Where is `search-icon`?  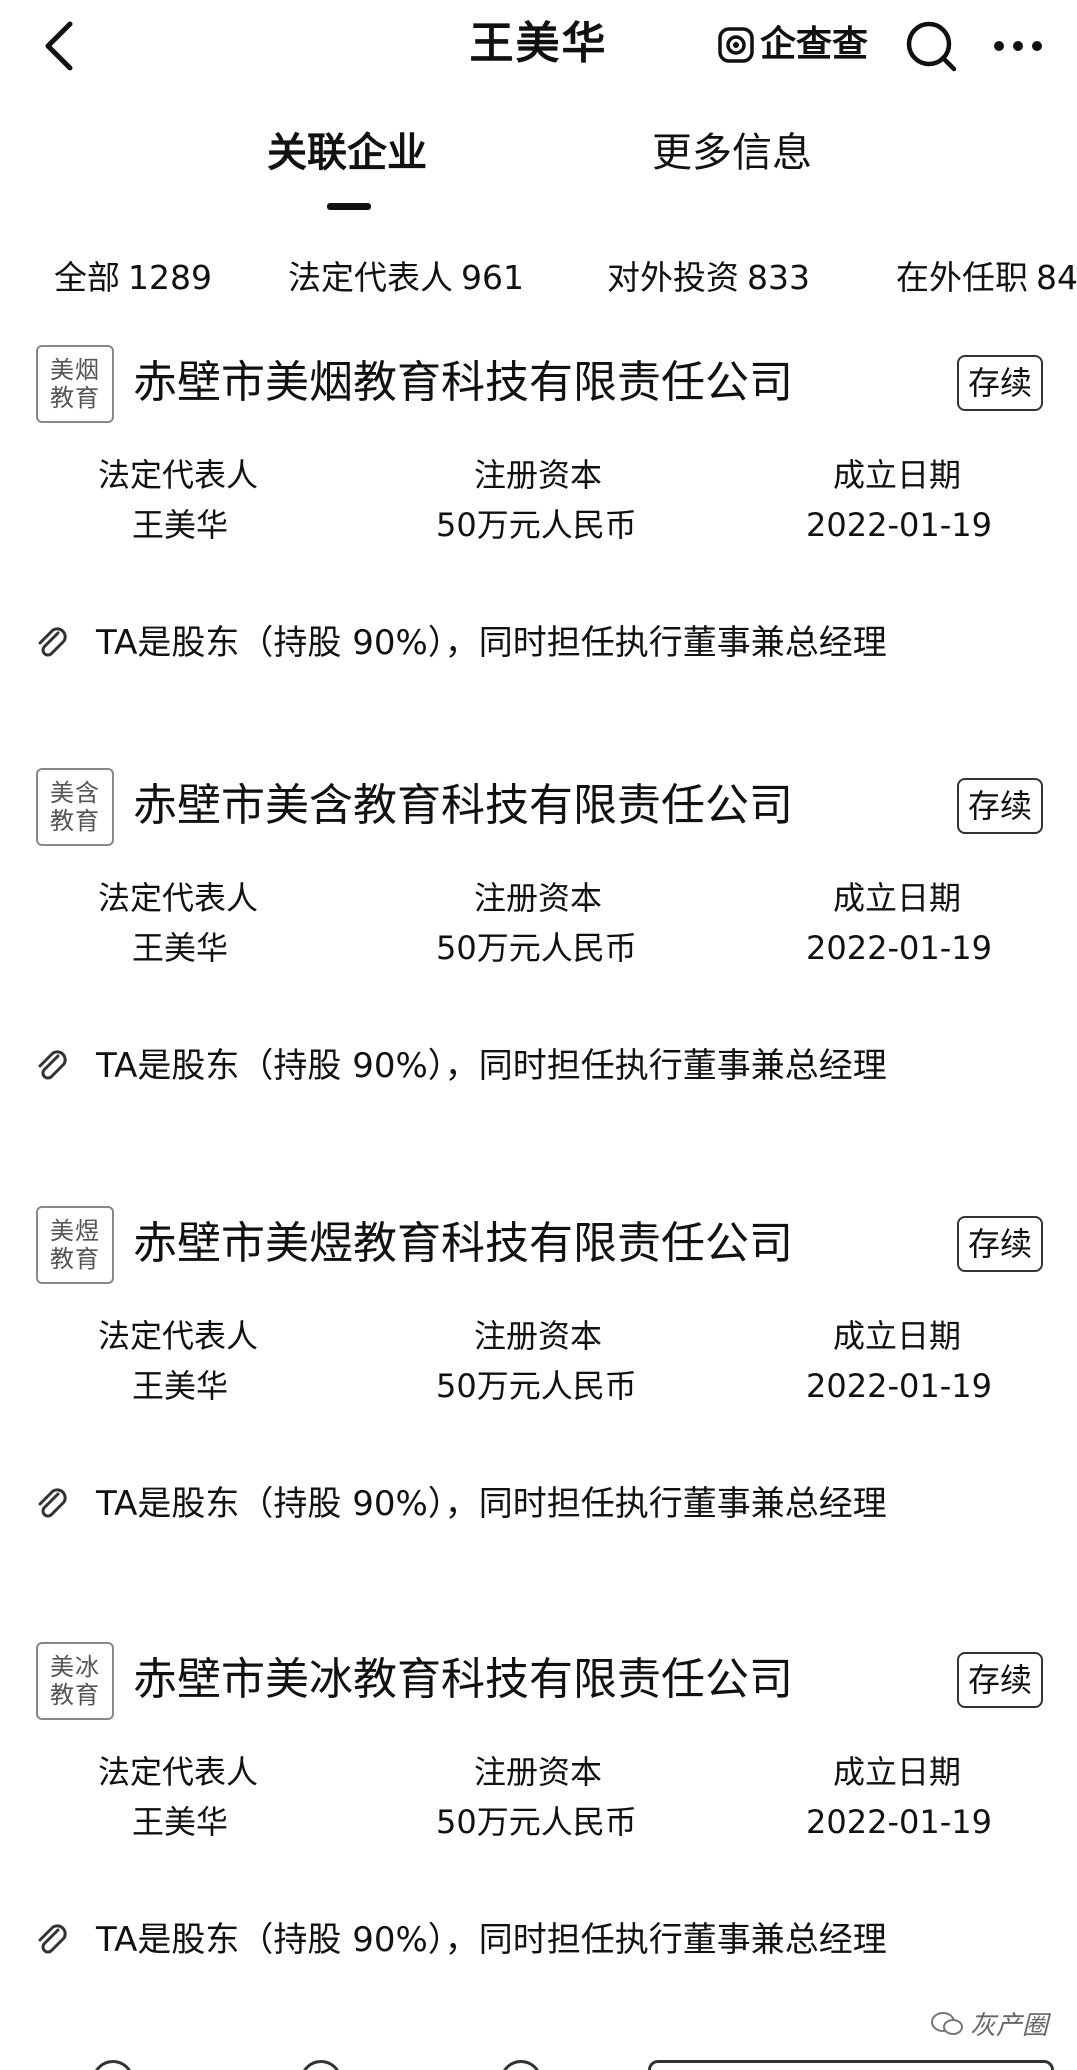
search-icon is located at coordinates (931, 46).